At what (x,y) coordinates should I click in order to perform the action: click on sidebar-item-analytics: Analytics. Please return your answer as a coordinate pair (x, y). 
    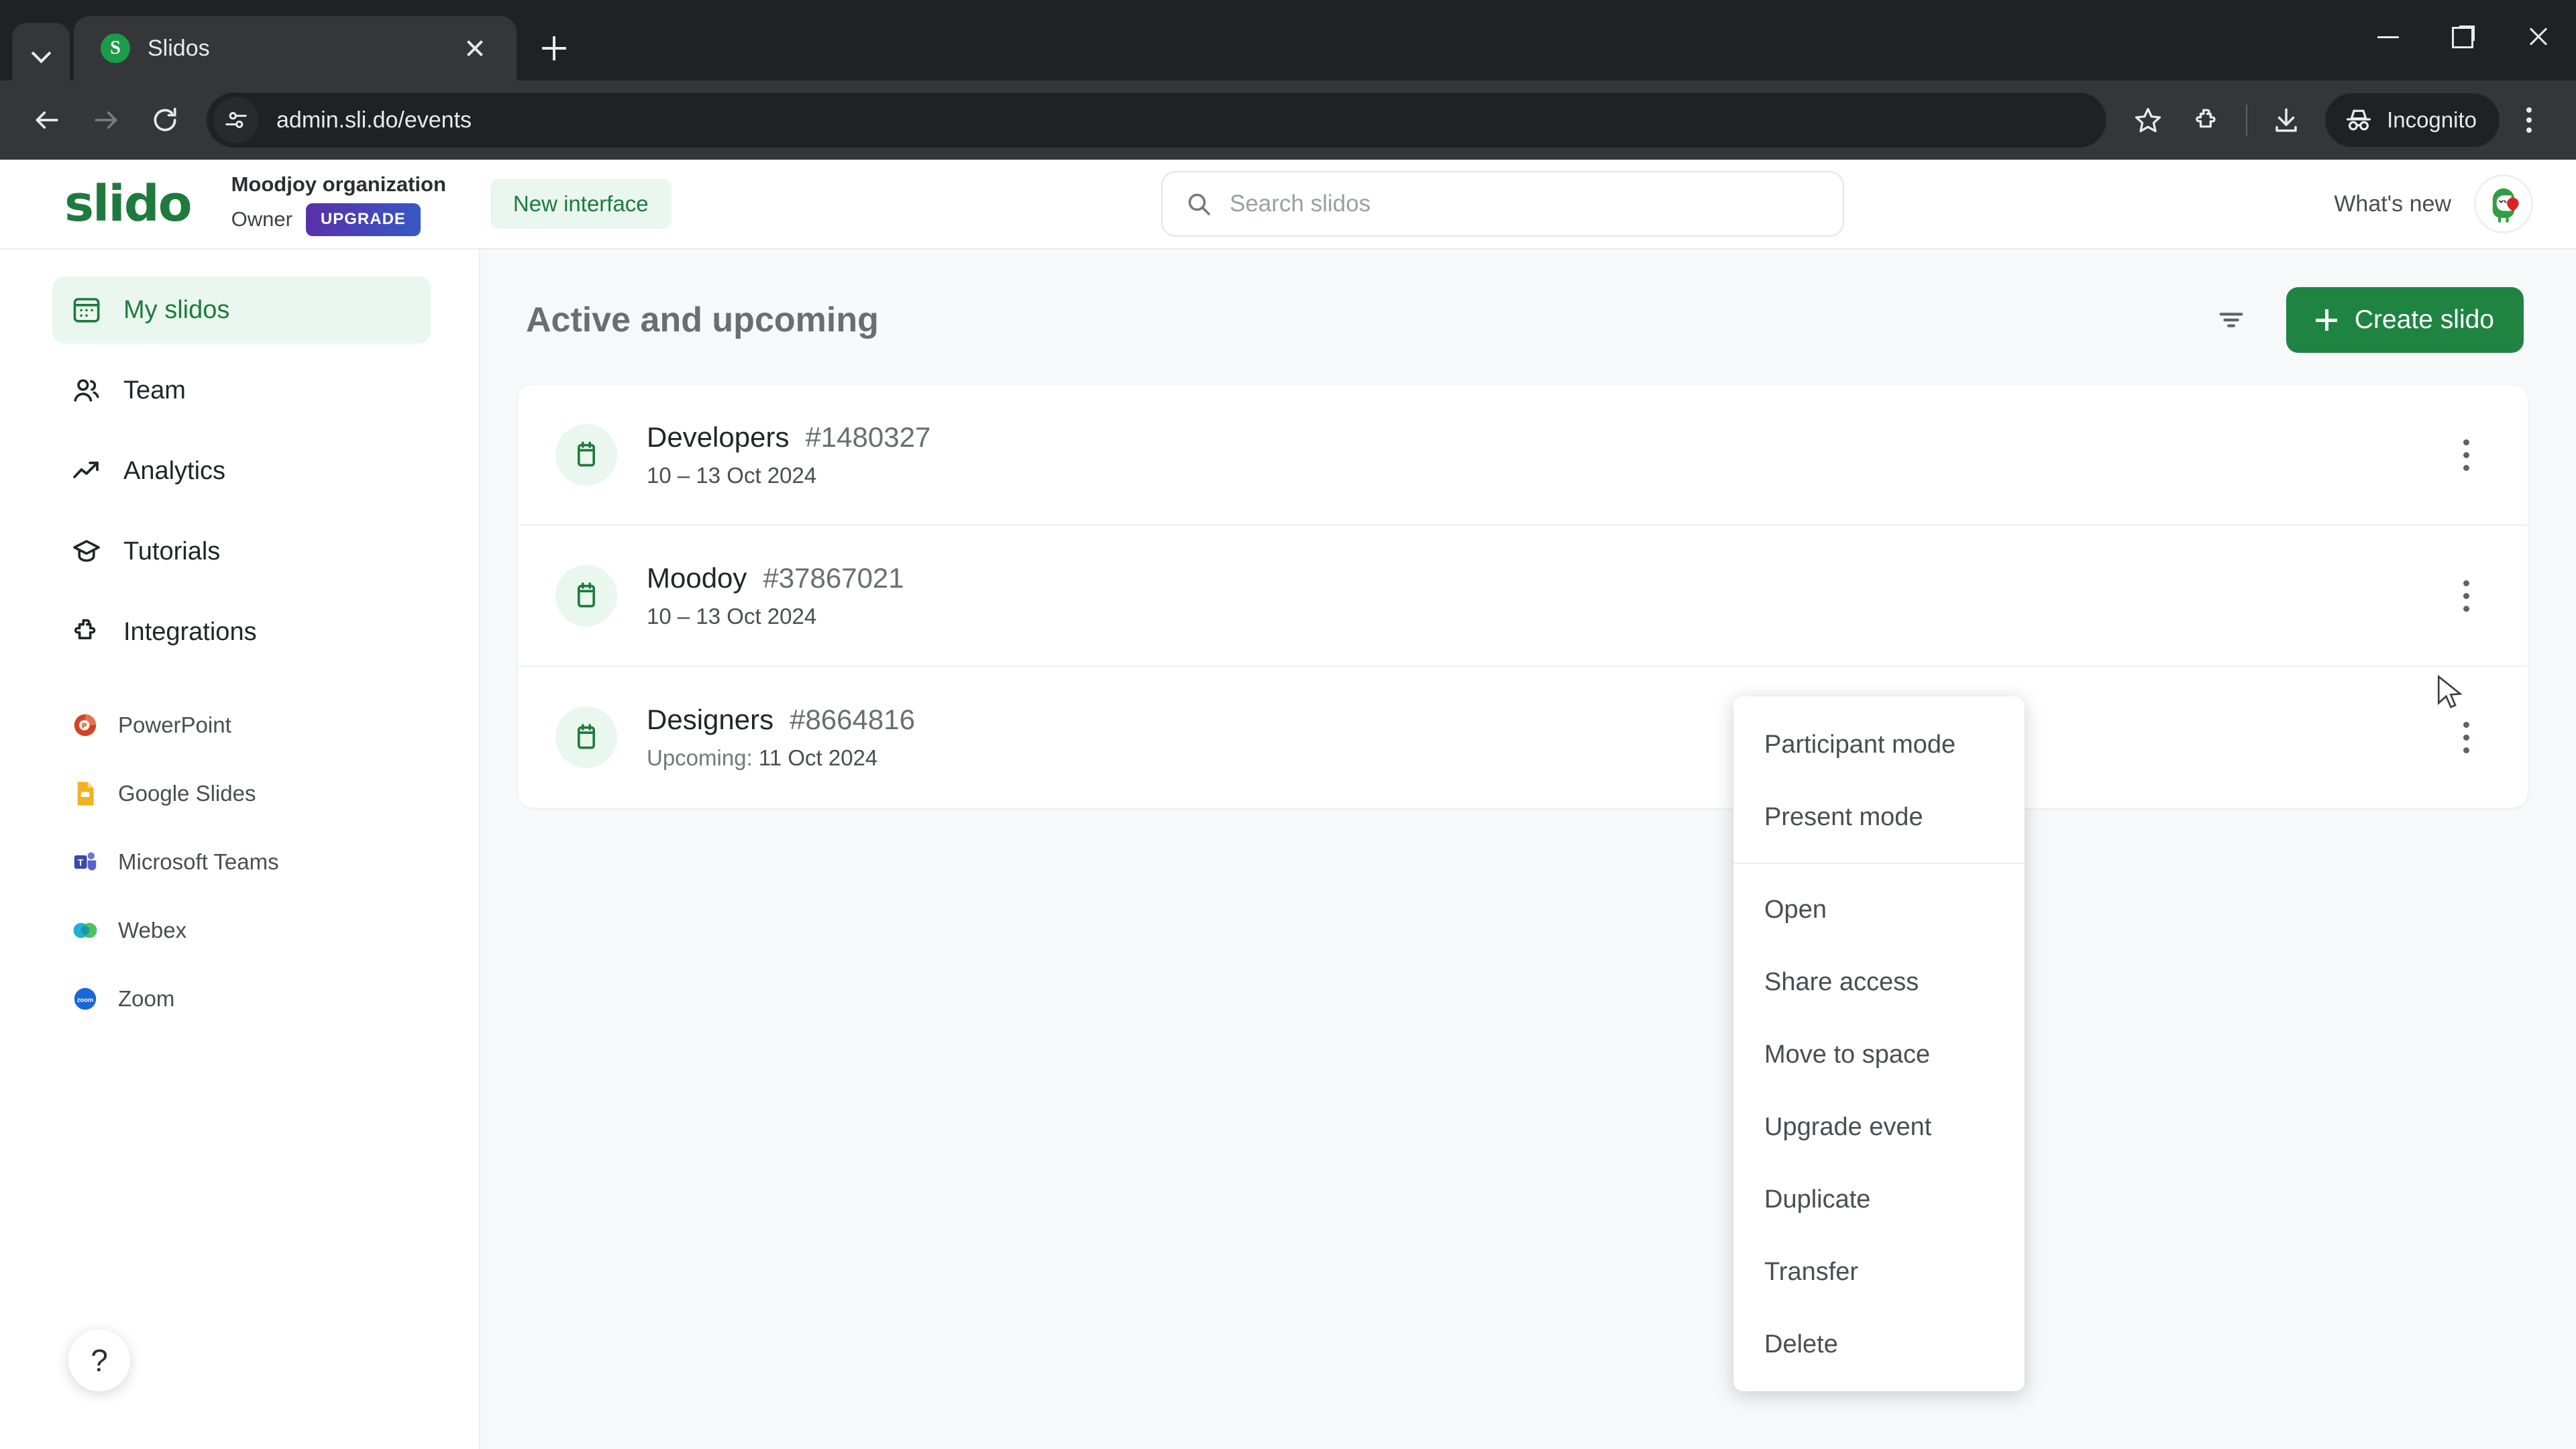
    Looking at the image, I should click on (241, 470).